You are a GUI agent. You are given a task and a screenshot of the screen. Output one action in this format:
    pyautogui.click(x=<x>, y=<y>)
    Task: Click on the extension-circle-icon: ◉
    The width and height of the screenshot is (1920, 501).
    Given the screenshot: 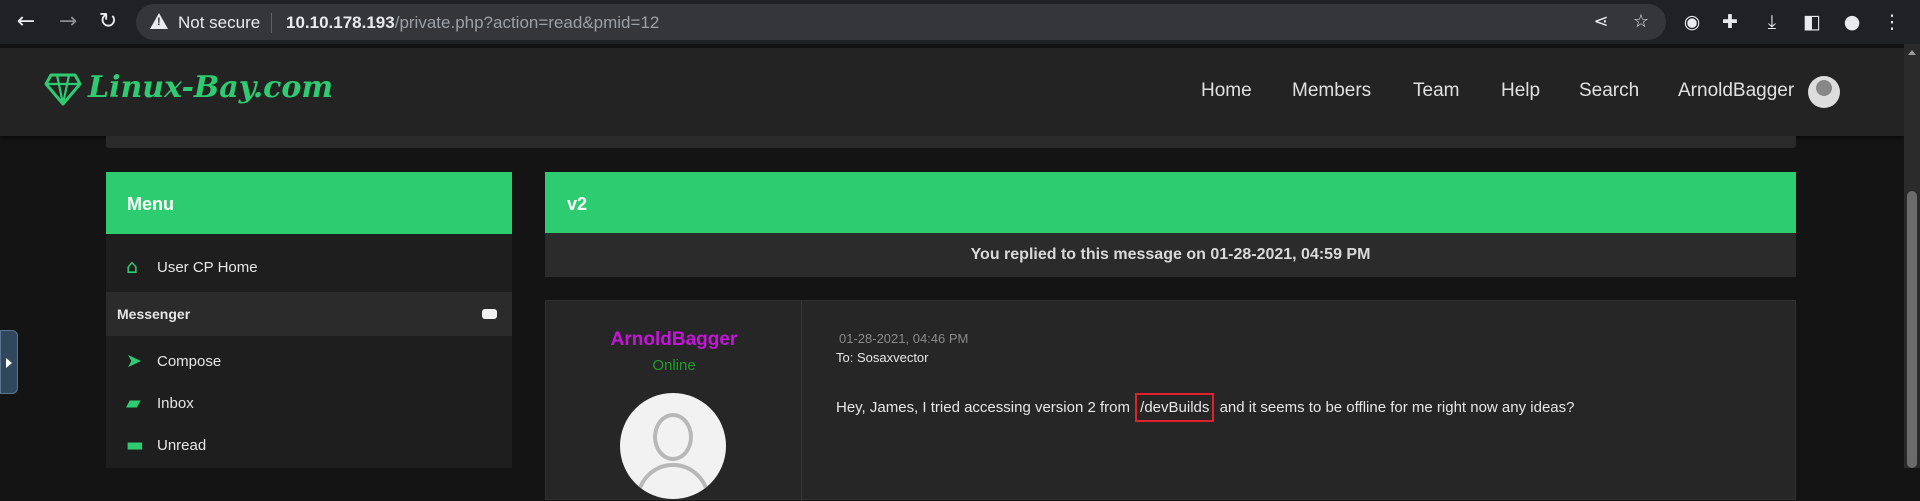 What is the action you would take?
    pyautogui.click(x=1692, y=22)
    